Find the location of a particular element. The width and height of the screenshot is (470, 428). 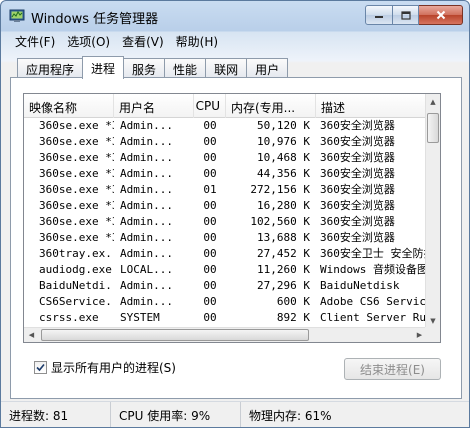

table-row: 360se.exe *32 Admin... 00 10,976 K 360安全浏览器 is located at coordinates (225, 142).